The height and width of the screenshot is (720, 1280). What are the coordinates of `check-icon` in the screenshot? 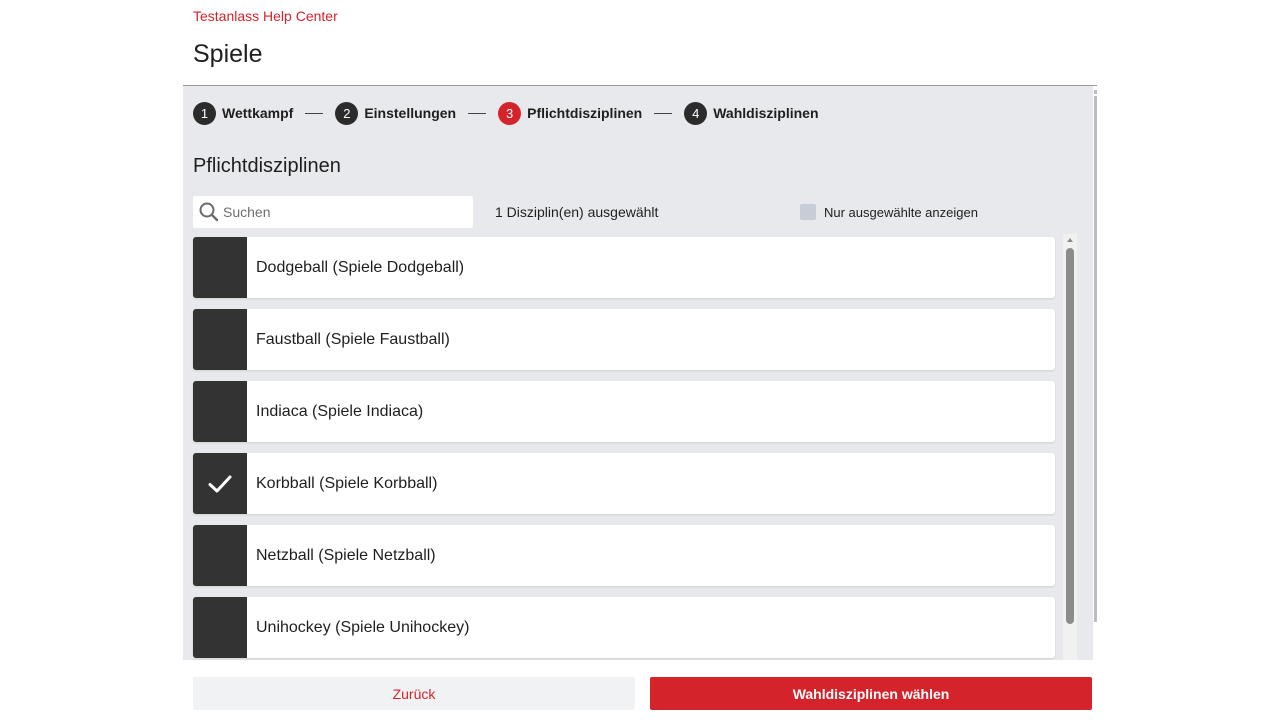 It's located at (220, 483).